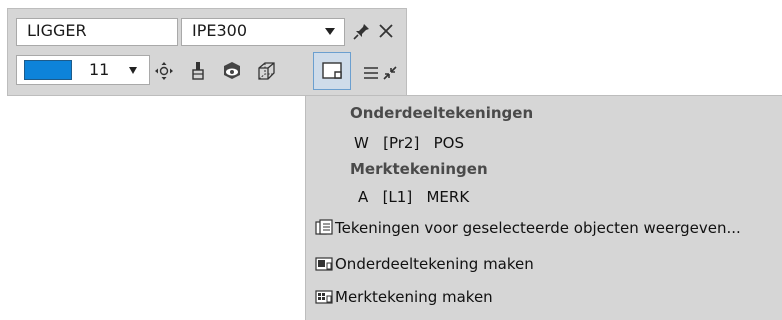 This screenshot has height=320, width=782. I want to click on color-number: 11, so click(99, 69).